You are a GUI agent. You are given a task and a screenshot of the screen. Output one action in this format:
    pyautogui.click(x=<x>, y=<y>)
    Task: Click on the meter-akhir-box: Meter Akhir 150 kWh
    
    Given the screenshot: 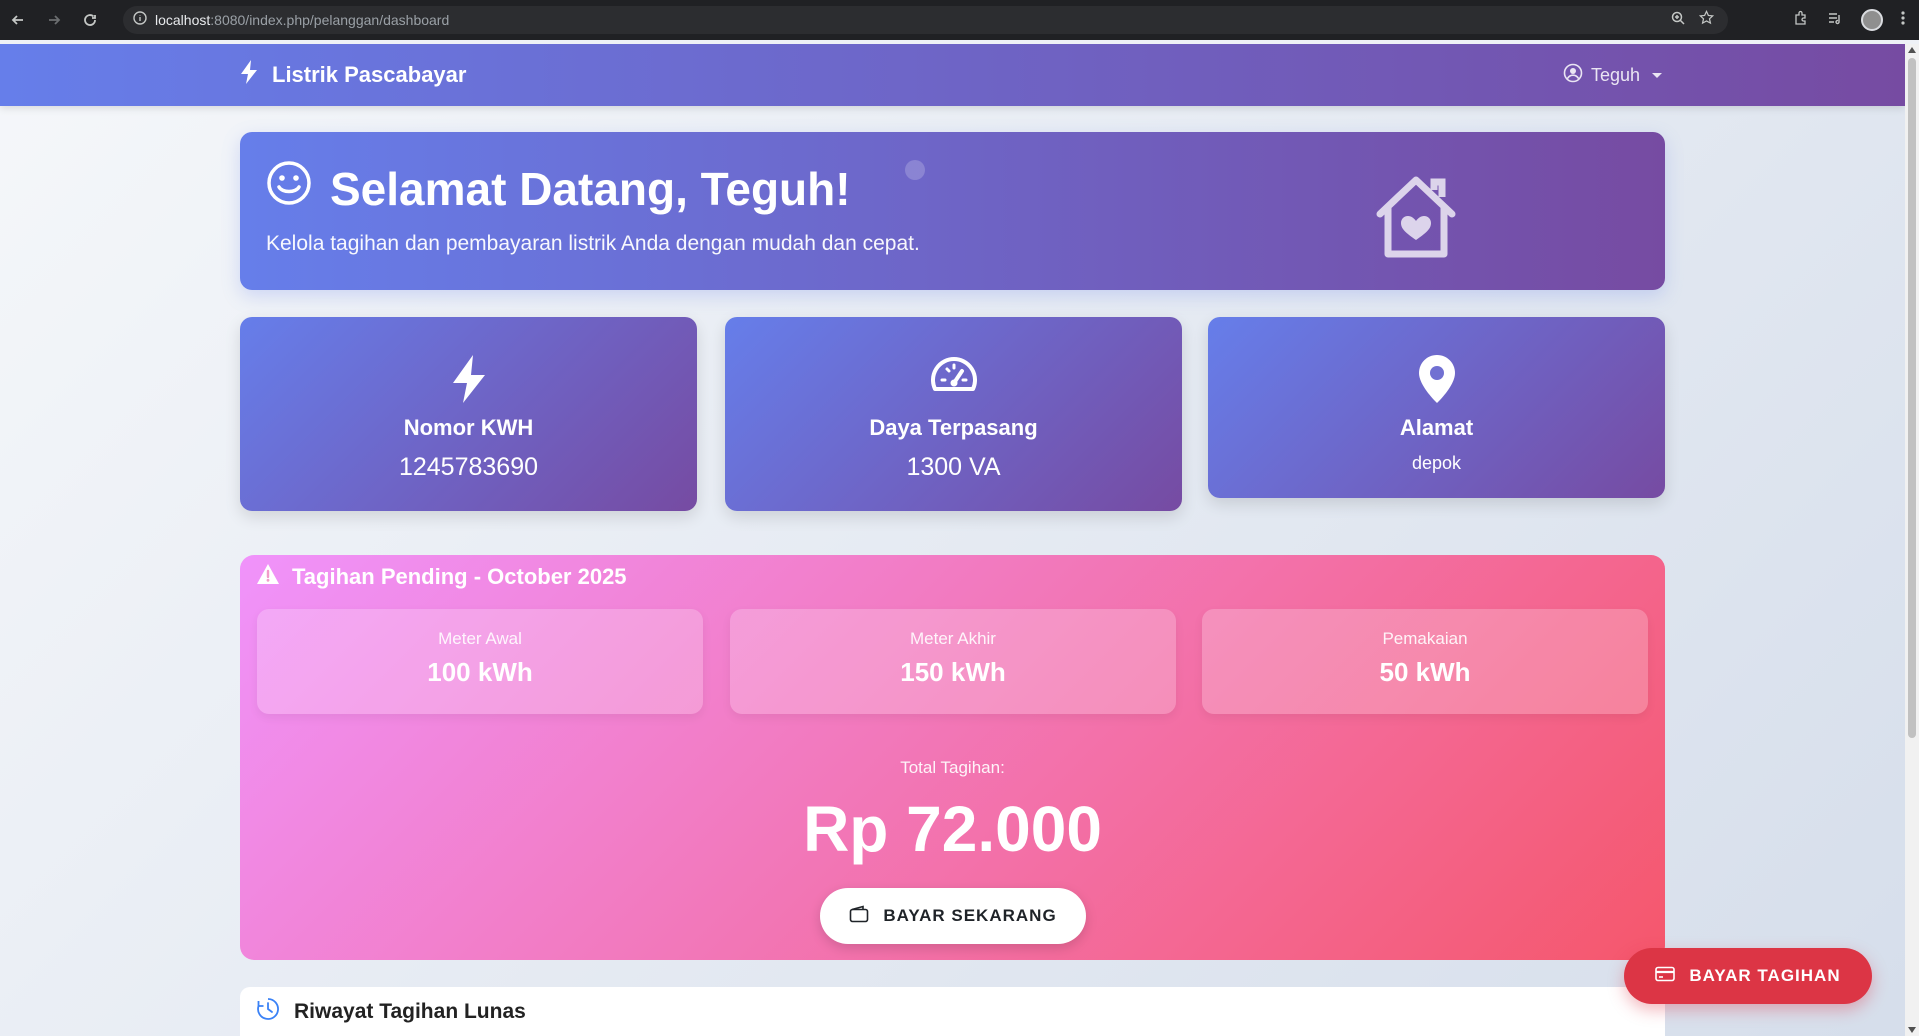 What is the action you would take?
    pyautogui.click(x=953, y=661)
    